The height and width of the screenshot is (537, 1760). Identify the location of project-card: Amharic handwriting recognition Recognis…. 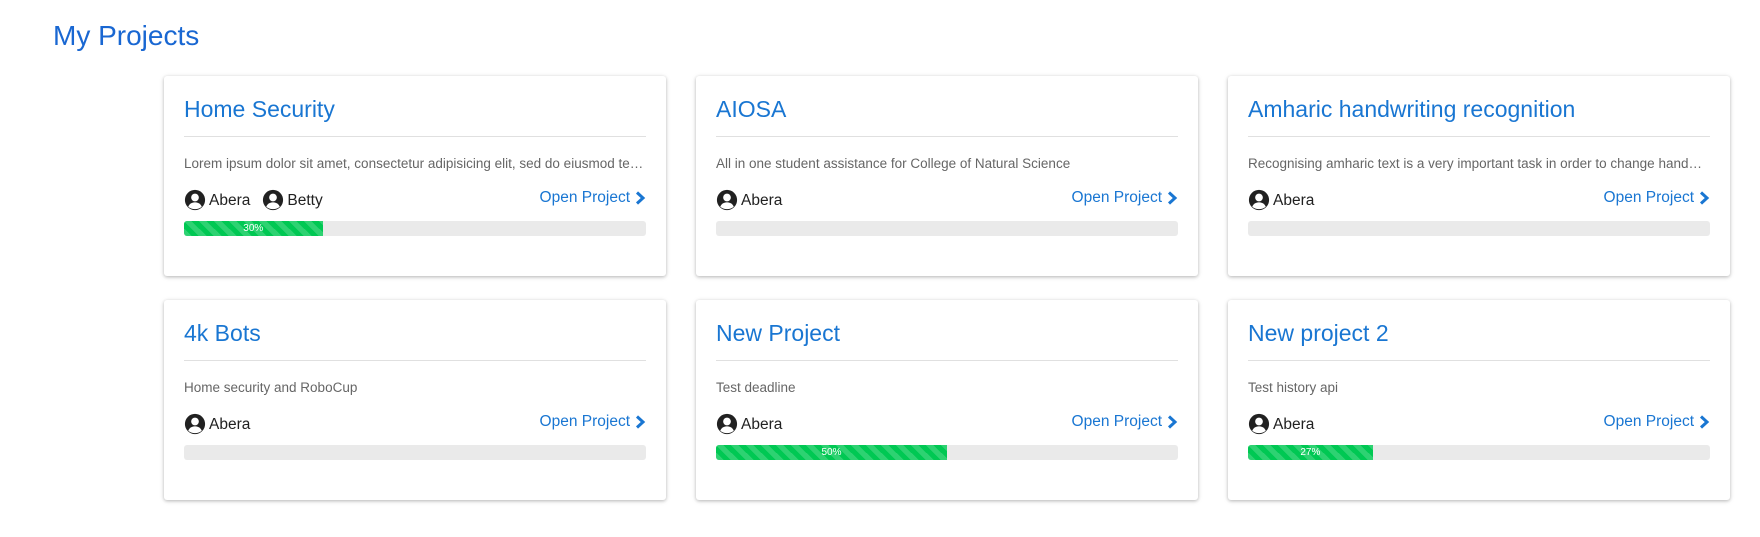
(1479, 176).